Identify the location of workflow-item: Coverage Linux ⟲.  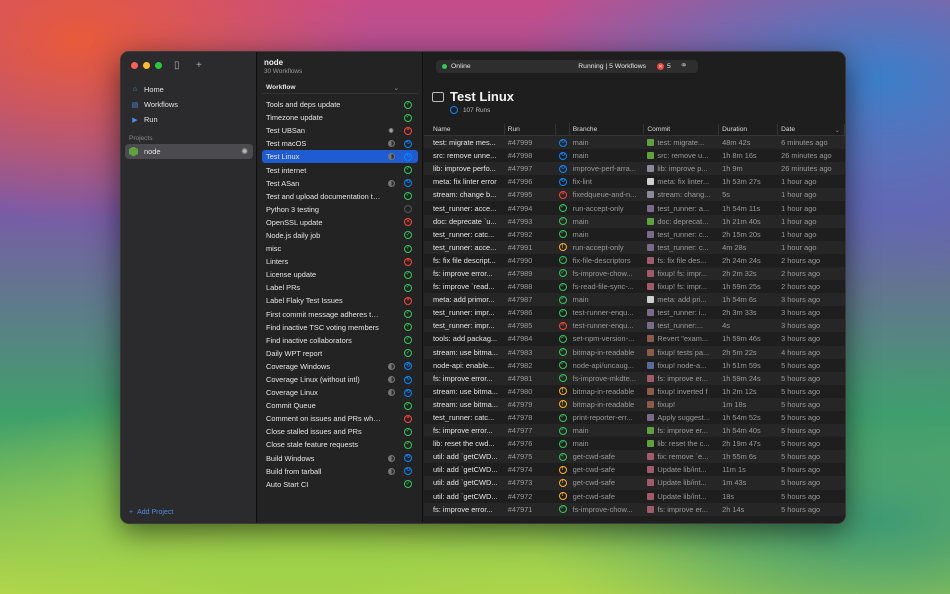
(340, 392).